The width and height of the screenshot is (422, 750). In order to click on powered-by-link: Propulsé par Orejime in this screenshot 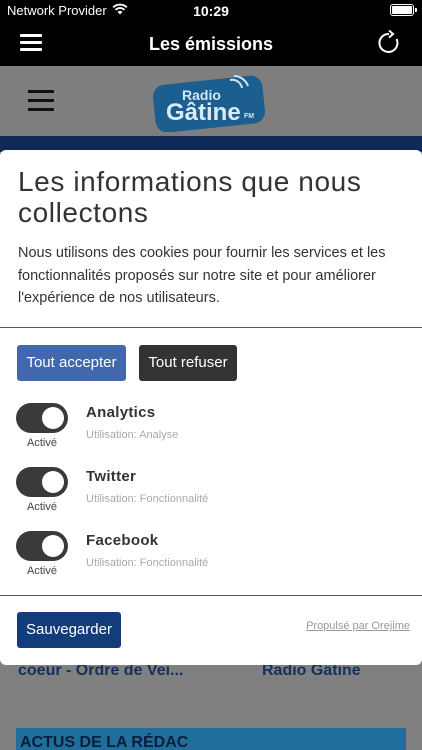, I will do `click(358, 626)`.